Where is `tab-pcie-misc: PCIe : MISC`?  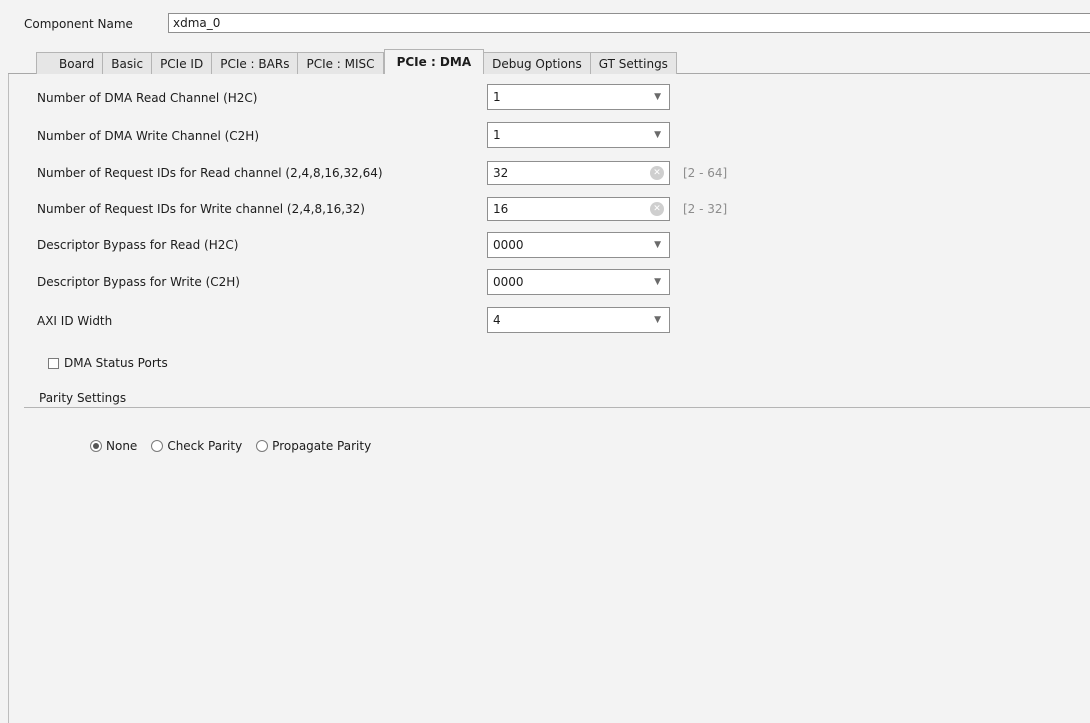
tab-pcie-misc: PCIe : MISC is located at coordinates (341, 63).